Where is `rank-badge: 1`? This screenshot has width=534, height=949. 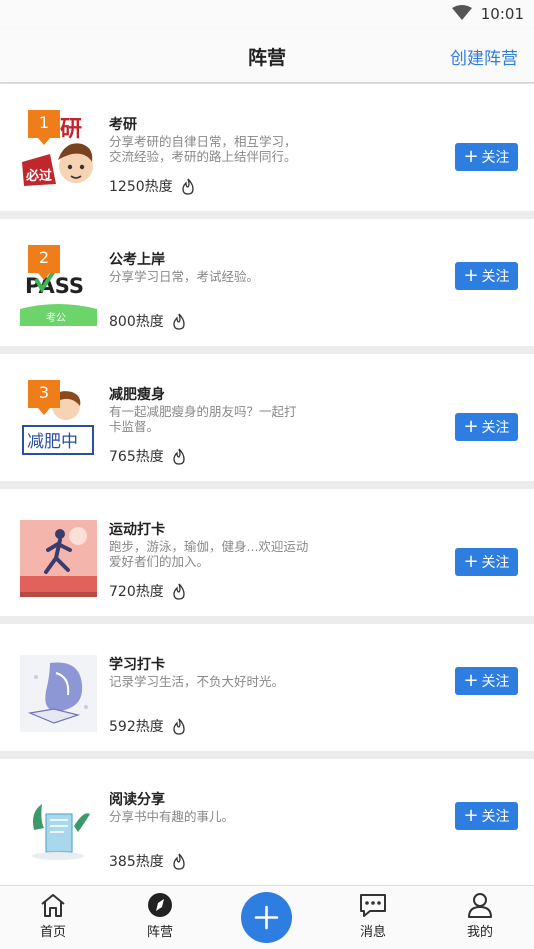 rank-badge: 1 is located at coordinates (44, 127).